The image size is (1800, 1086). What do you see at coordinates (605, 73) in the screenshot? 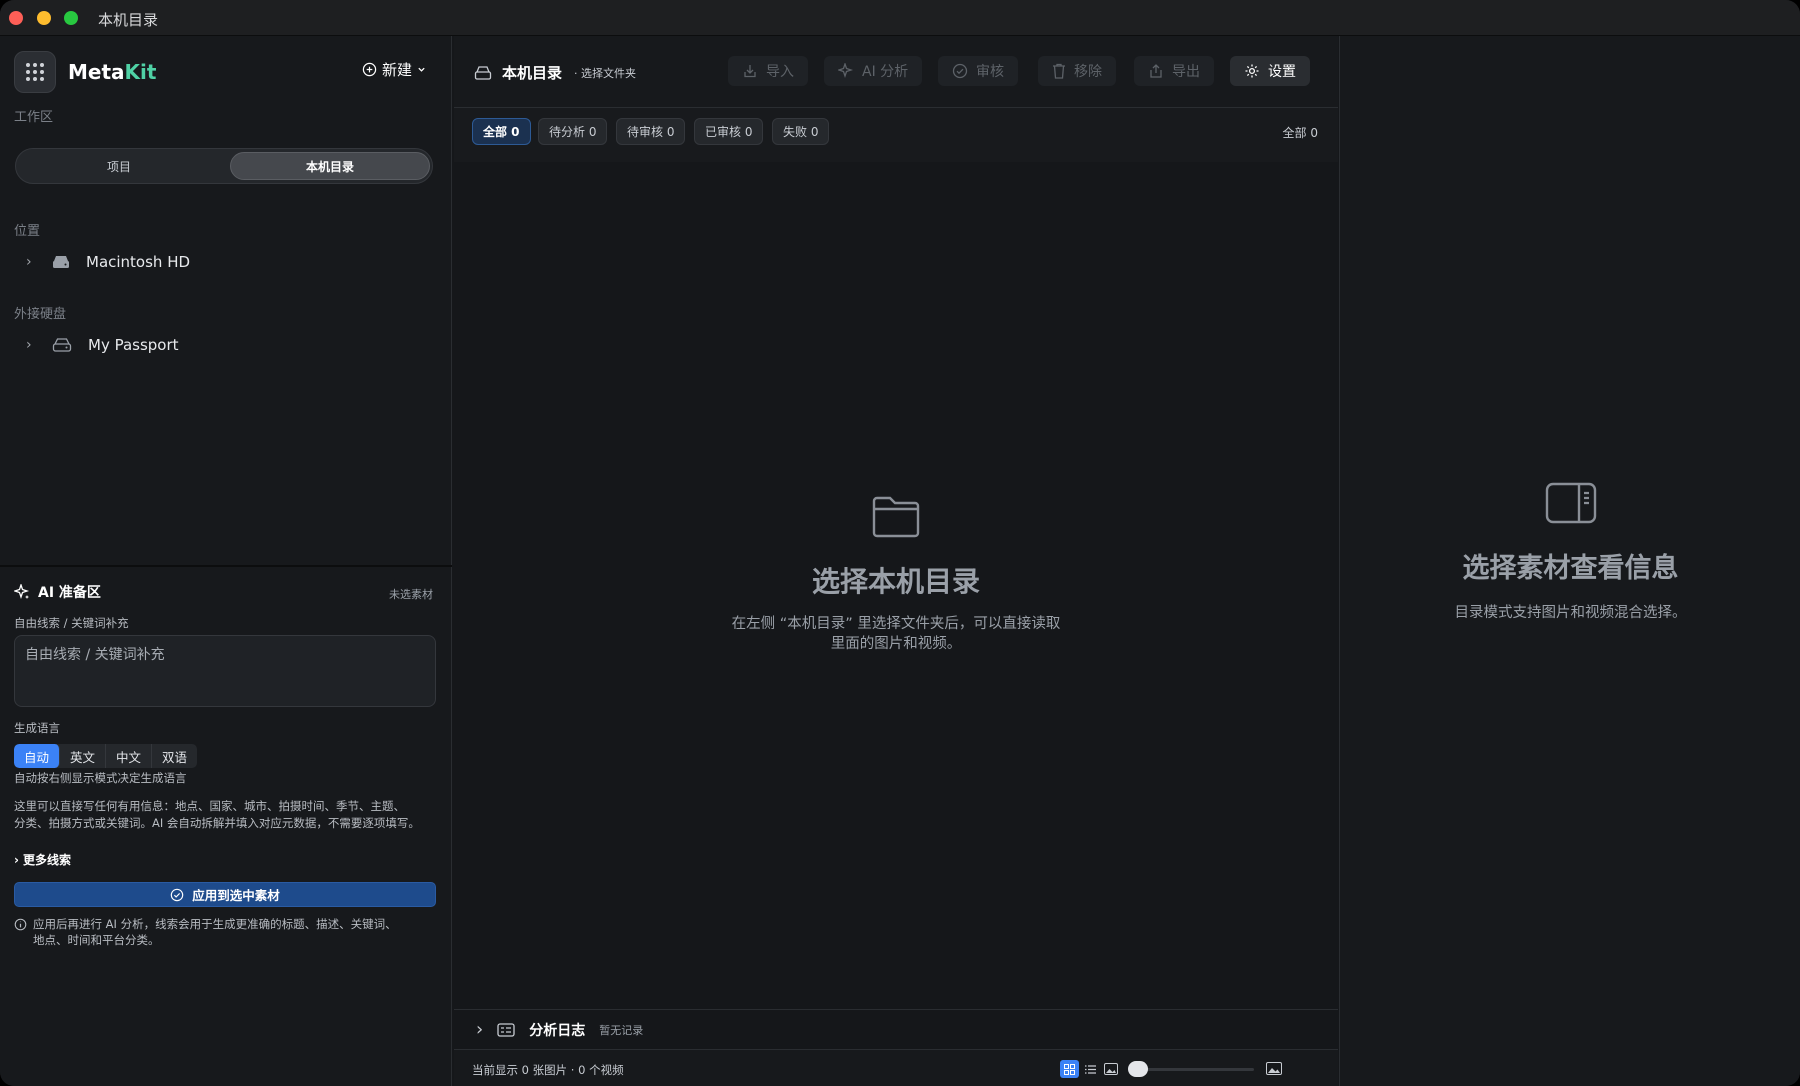
I see `choose-folder-link: · 选择文件夹` at bounding box center [605, 73].